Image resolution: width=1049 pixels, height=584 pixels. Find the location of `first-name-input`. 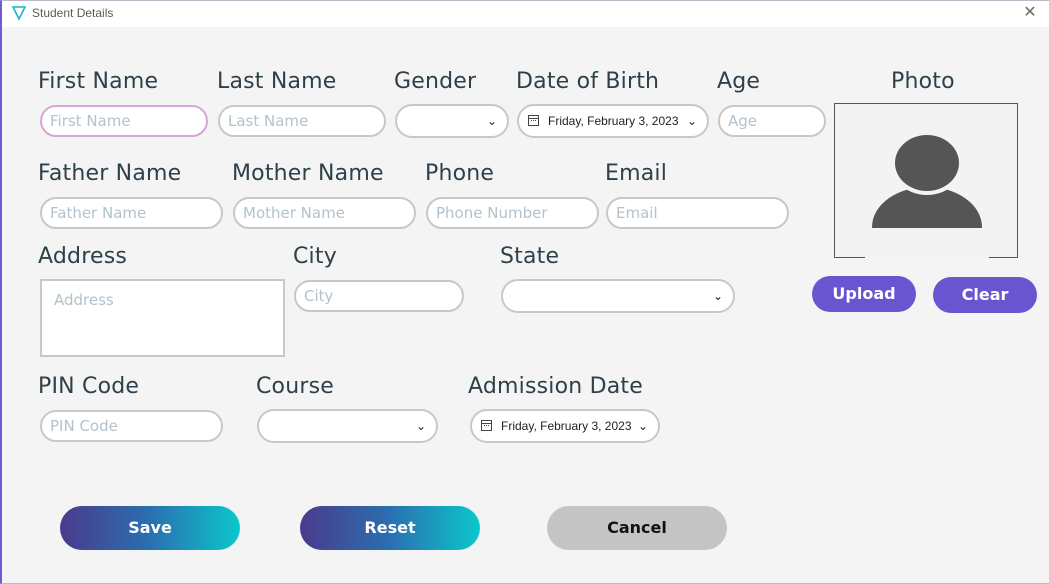

first-name-input is located at coordinates (124, 121).